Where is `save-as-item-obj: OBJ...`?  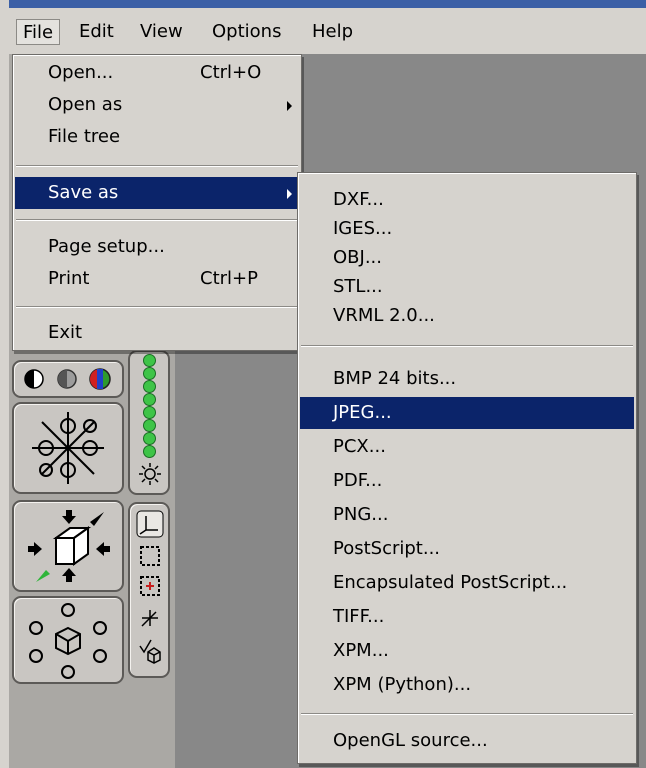 save-as-item-obj: OBJ... is located at coordinates (467, 258).